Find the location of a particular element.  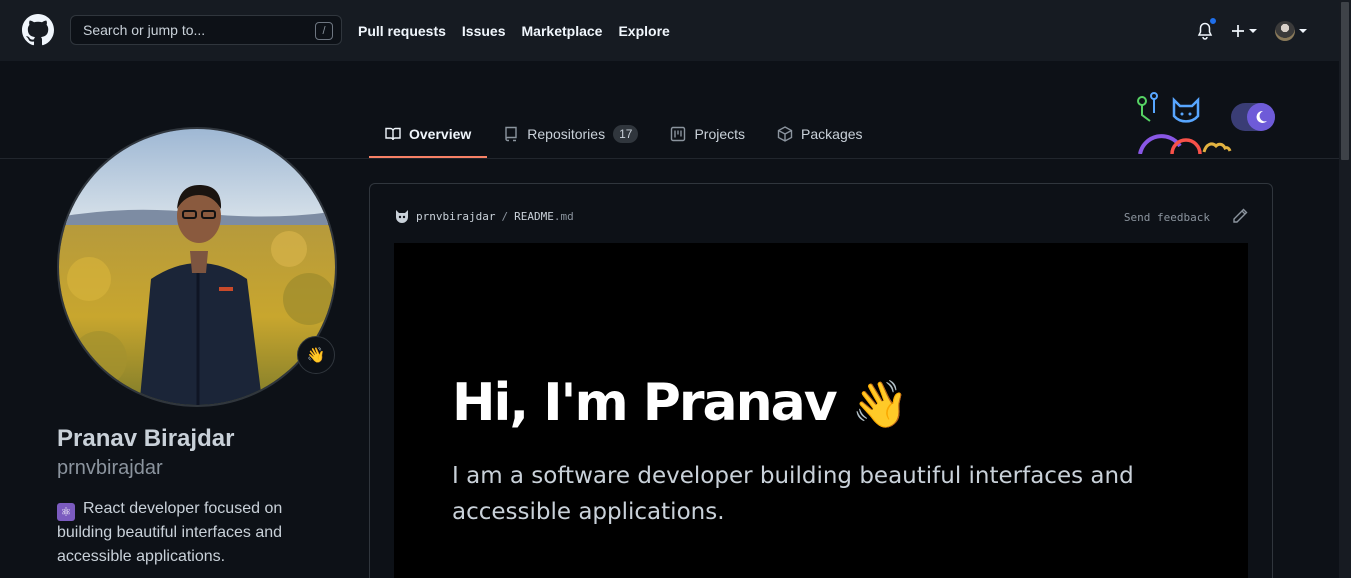

readme-file-ext: .md is located at coordinates (563, 216).